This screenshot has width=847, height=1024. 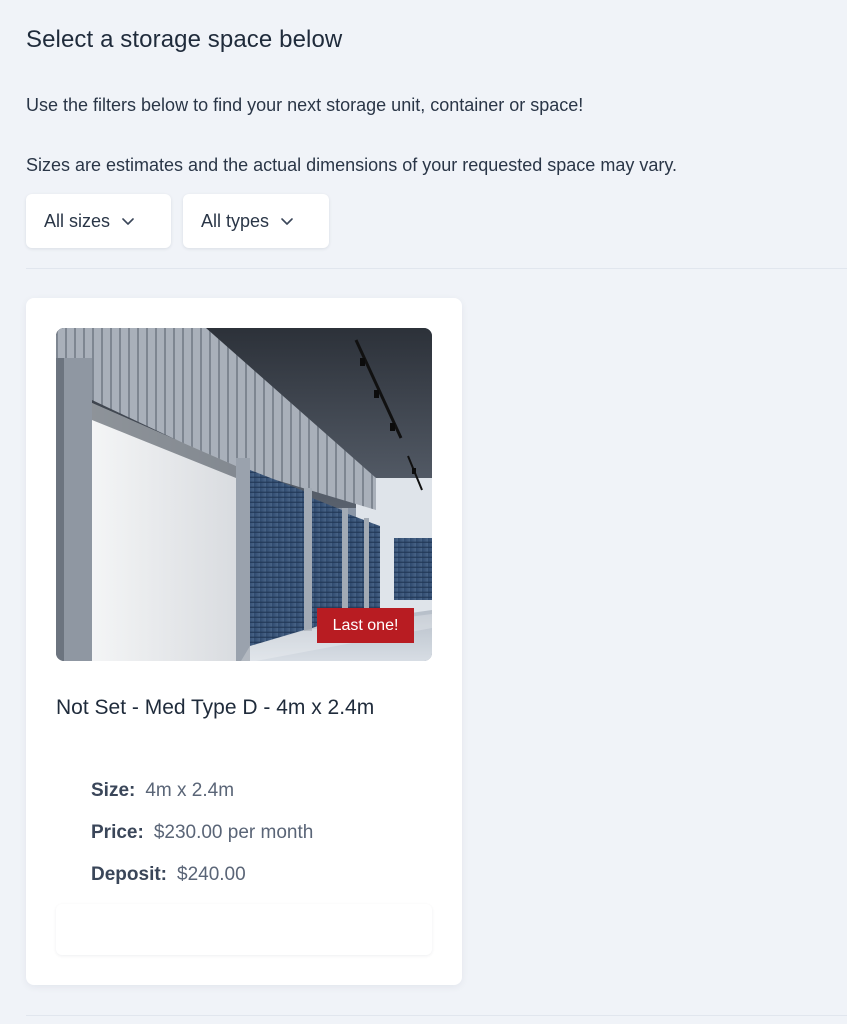 I want to click on type-filter-dropdown: All types, so click(x=256, y=221).